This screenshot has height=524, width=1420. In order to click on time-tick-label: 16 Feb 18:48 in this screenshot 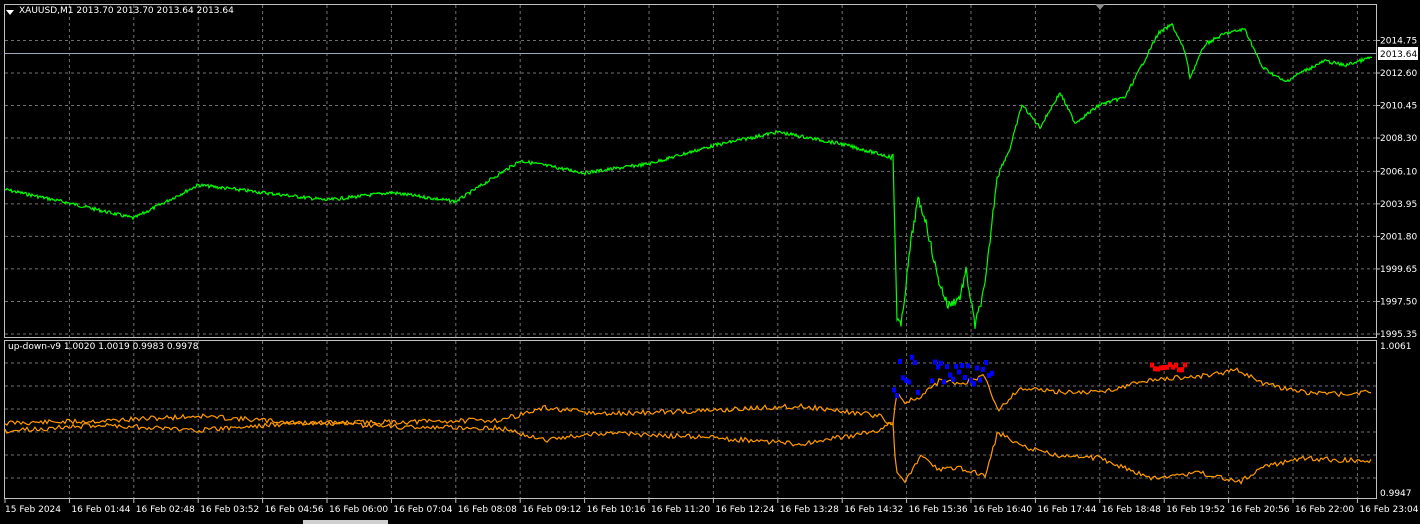, I will do `click(1131, 510)`.